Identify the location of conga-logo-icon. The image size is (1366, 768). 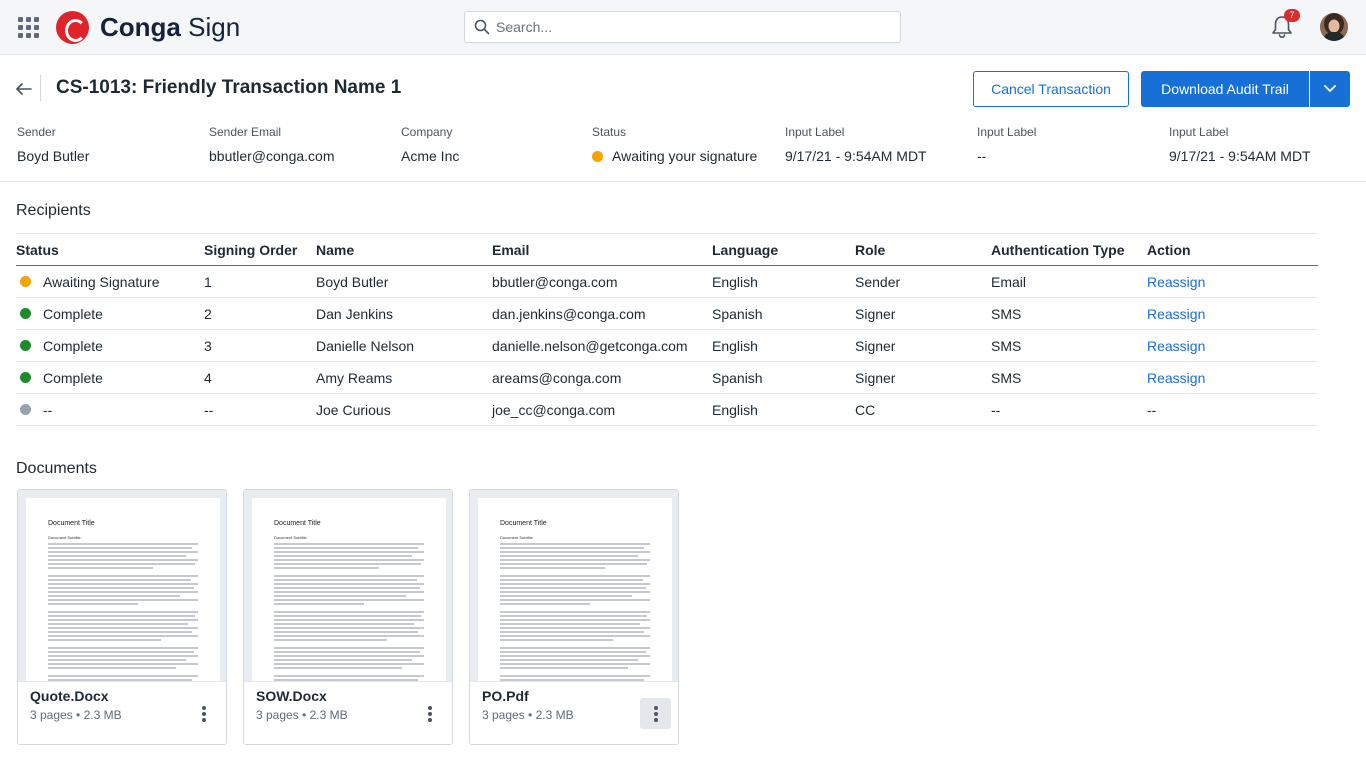
(72, 27).